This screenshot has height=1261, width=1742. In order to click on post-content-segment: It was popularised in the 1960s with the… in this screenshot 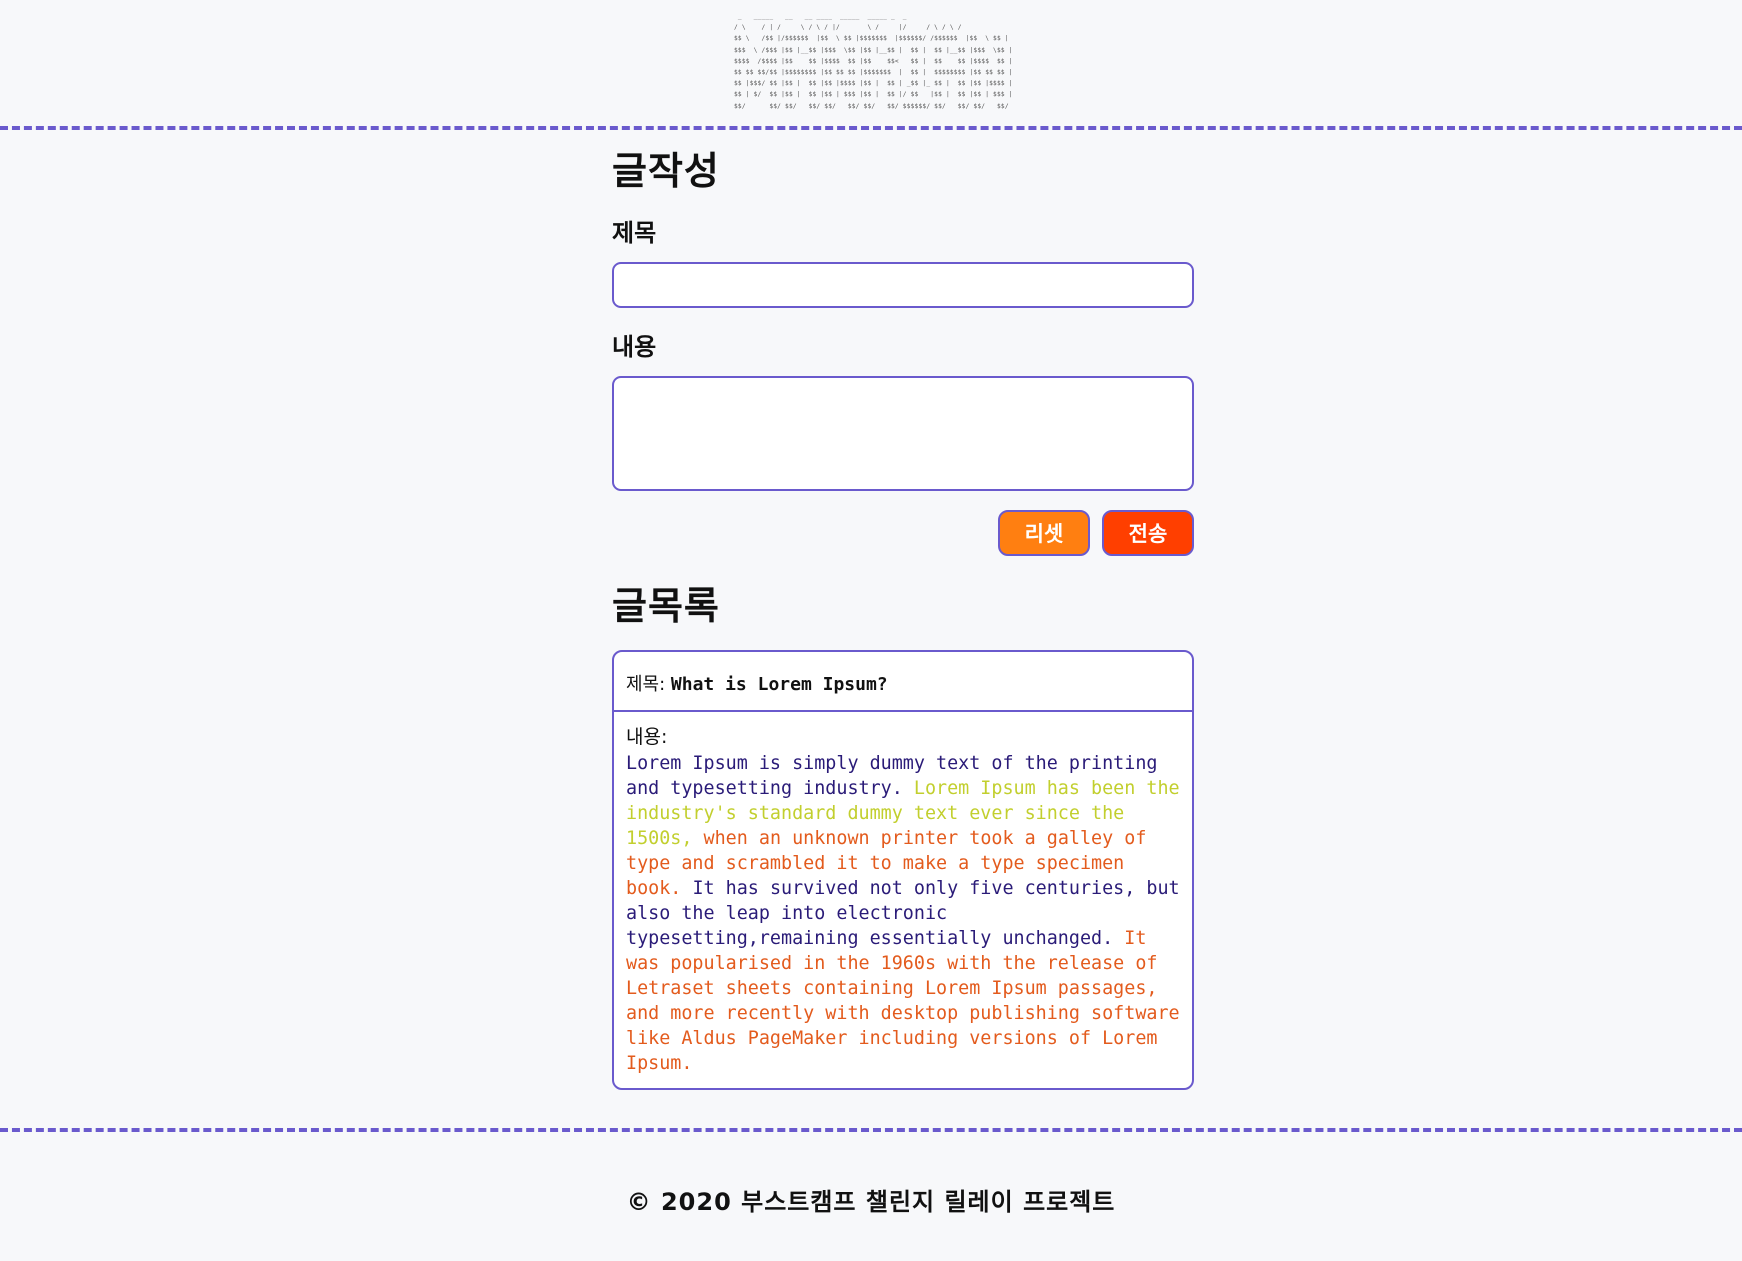, I will do `click(903, 1001)`.